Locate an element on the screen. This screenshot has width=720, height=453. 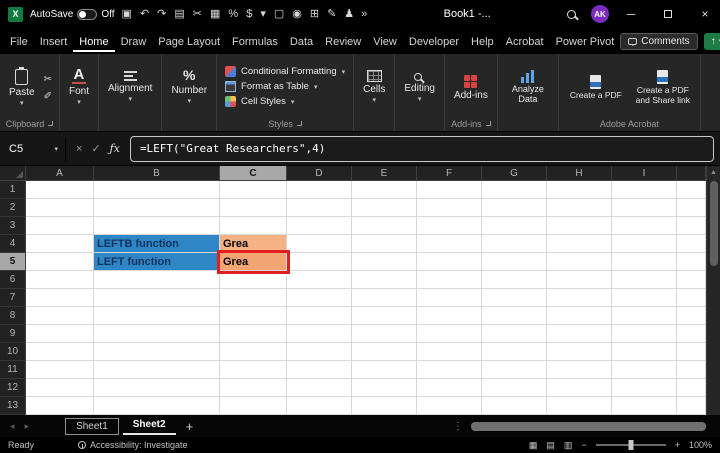
cell-A5 is located at coordinates (60, 262).